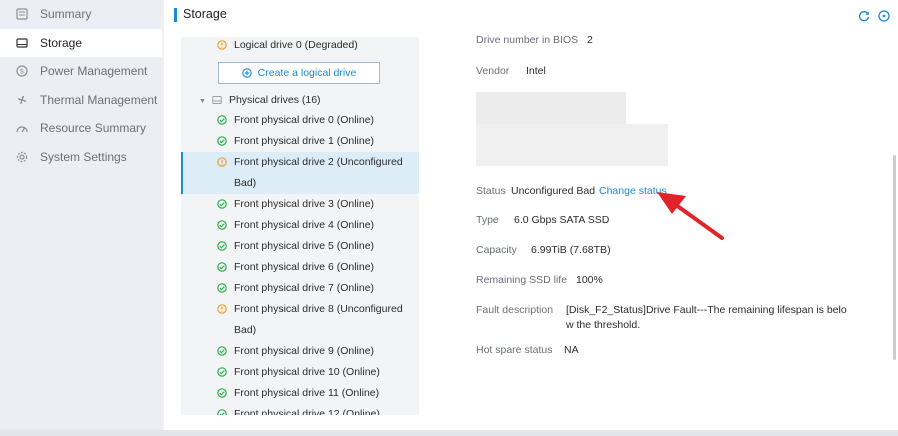  What do you see at coordinates (864, 16) in the screenshot?
I see `refresh-icon` at bounding box center [864, 16].